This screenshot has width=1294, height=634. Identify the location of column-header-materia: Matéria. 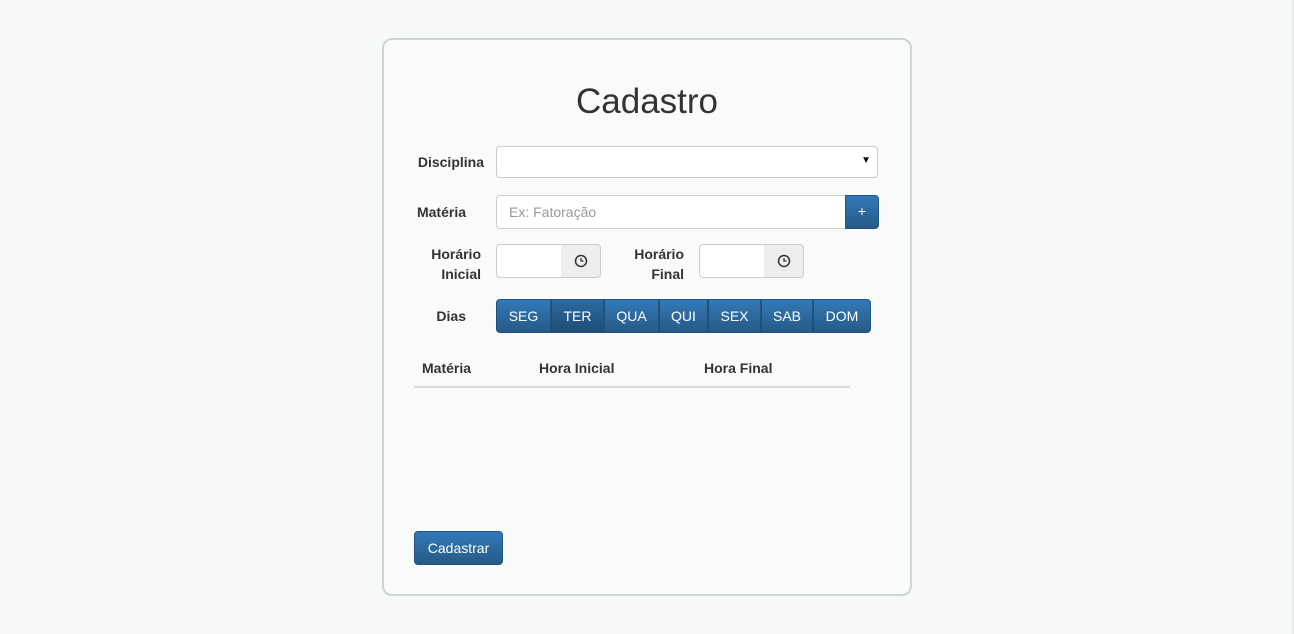
(447, 368).